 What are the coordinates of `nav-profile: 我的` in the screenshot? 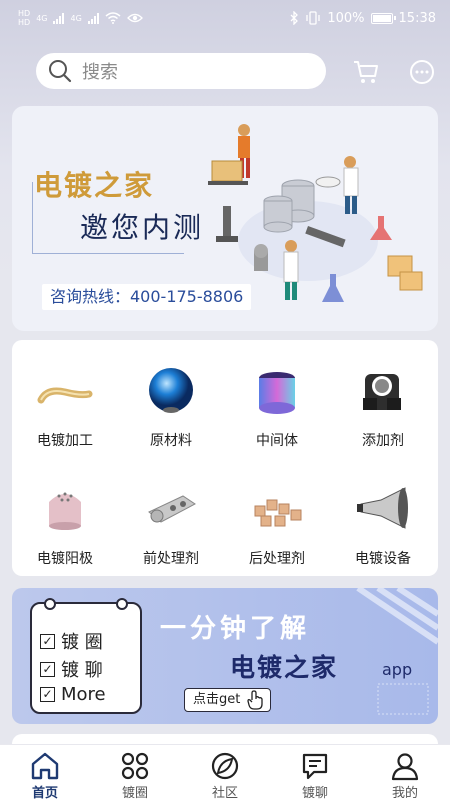 It's located at (405, 772).